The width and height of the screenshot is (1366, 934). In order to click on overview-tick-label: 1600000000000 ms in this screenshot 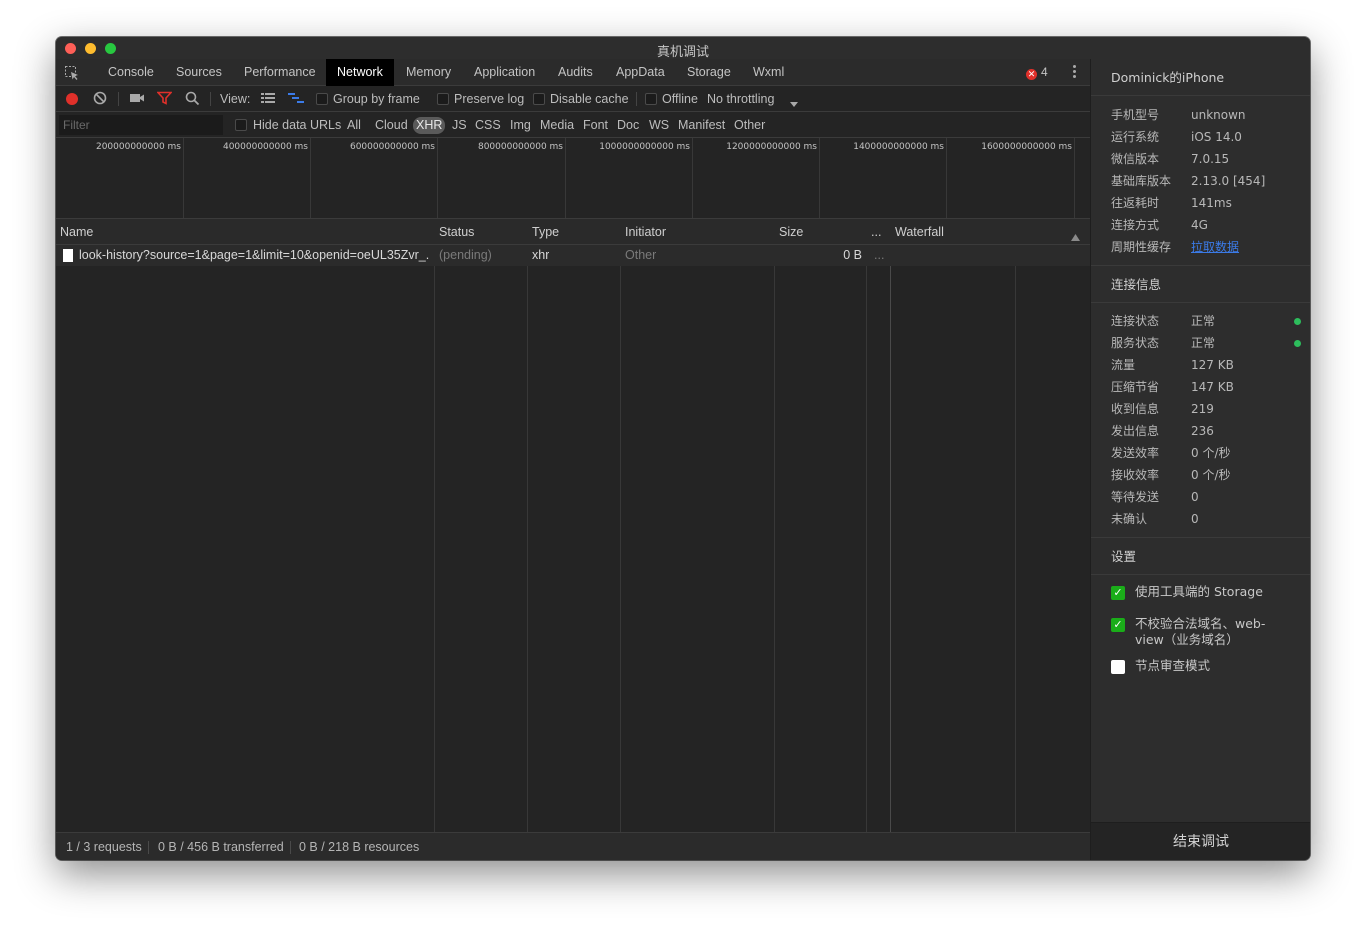, I will do `click(1026, 147)`.